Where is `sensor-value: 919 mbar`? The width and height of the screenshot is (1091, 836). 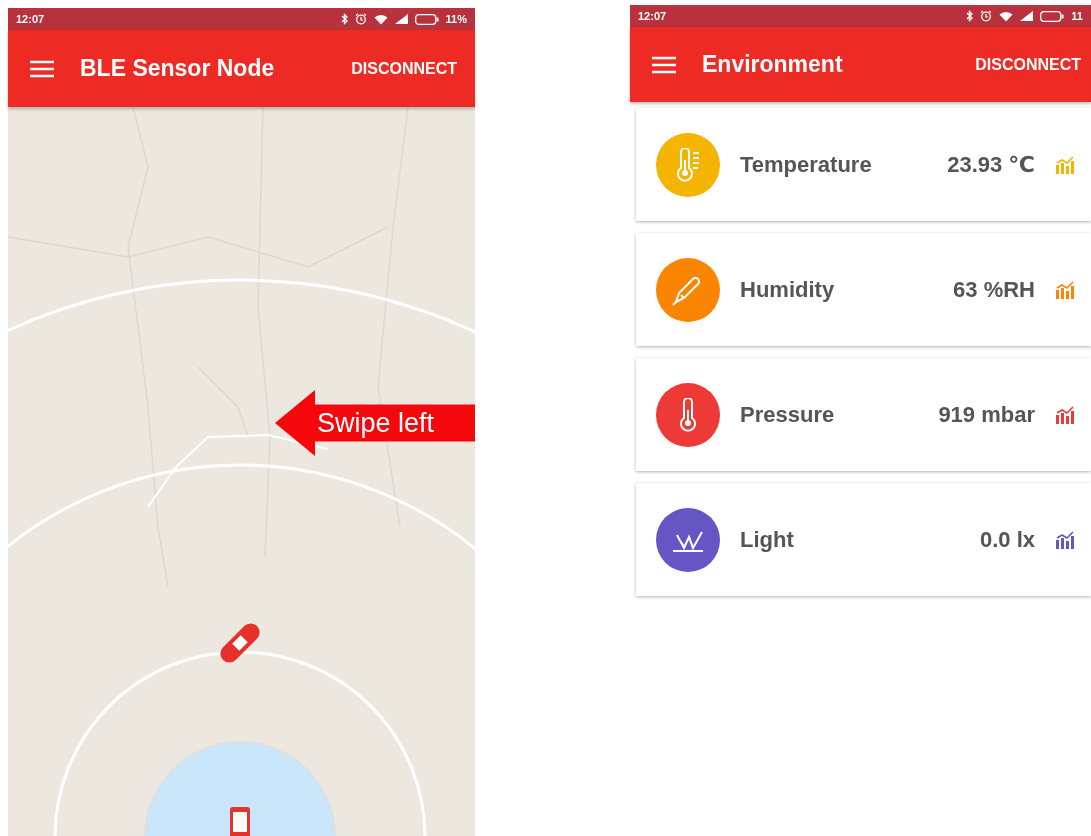 sensor-value: 919 mbar is located at coordinates (986, 414).